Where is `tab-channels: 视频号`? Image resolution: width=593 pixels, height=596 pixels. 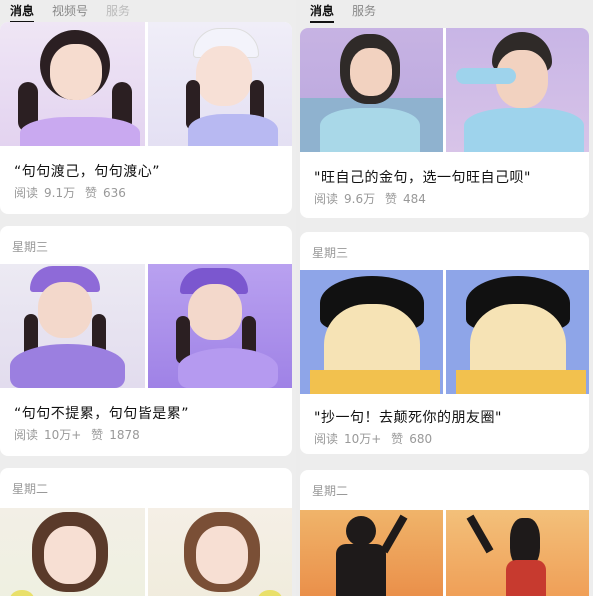 tab-channels: 视频号 is located at coordinates (70, 9).